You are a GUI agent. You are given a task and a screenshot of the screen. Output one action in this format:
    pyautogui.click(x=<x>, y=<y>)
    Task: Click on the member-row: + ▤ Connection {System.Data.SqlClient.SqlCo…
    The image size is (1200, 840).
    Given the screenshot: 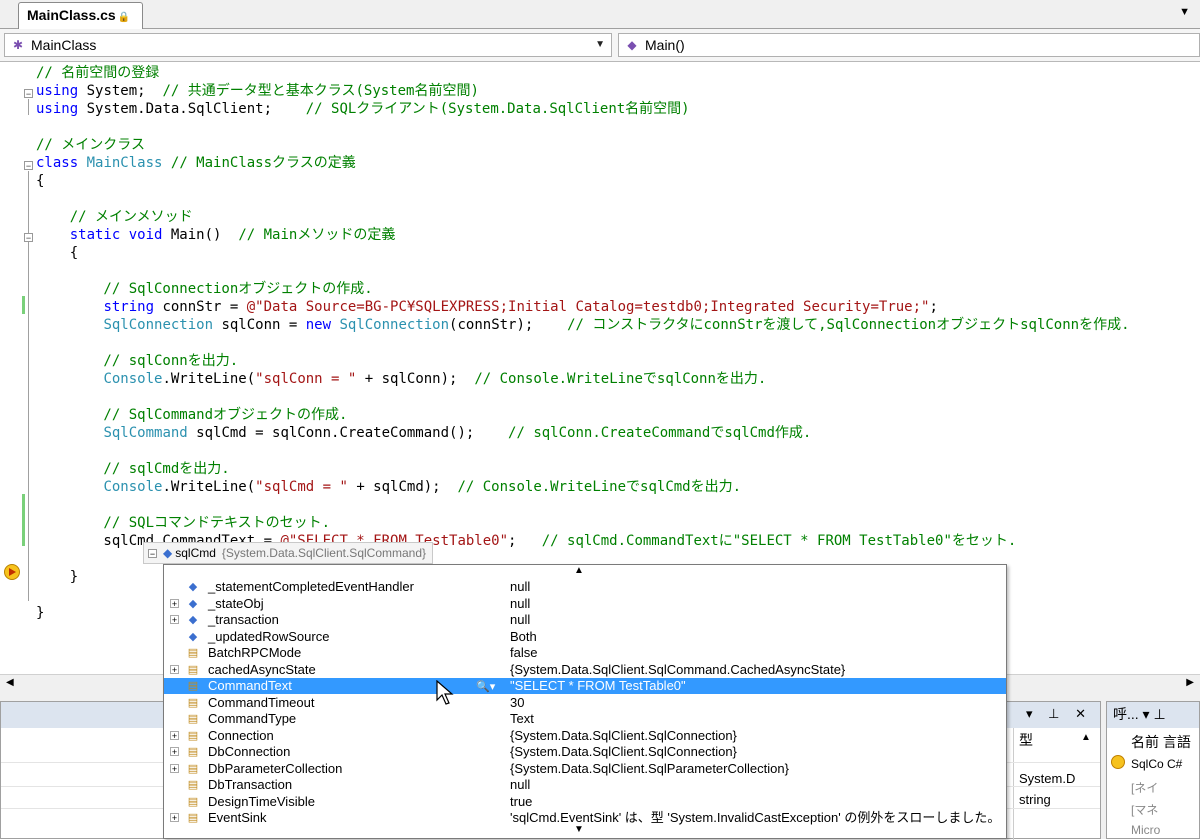 What is the action you would take?
    pyautogui.click(x=585, y=736)
    